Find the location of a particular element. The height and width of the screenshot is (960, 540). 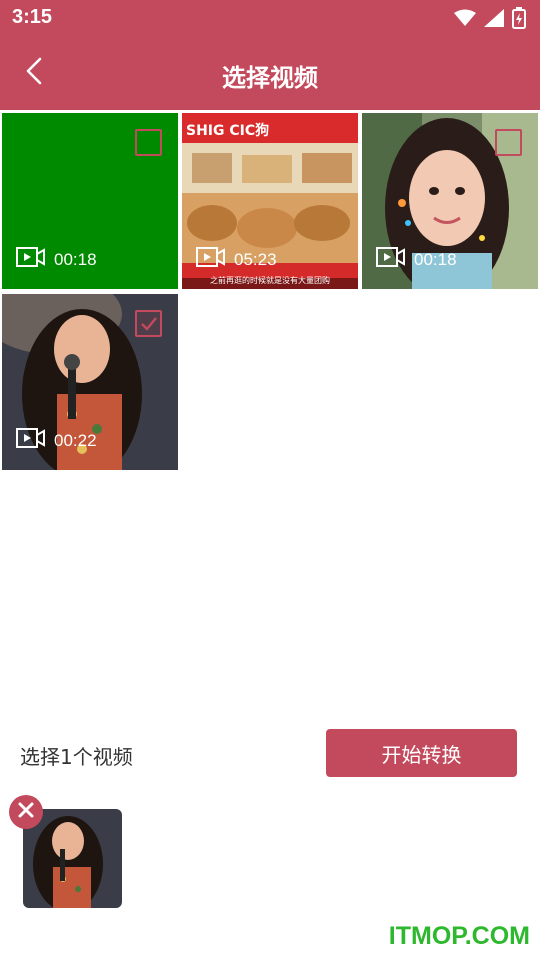

selection-bar: 选择1个视频 开始转换 is located at coordinates (270, 753).